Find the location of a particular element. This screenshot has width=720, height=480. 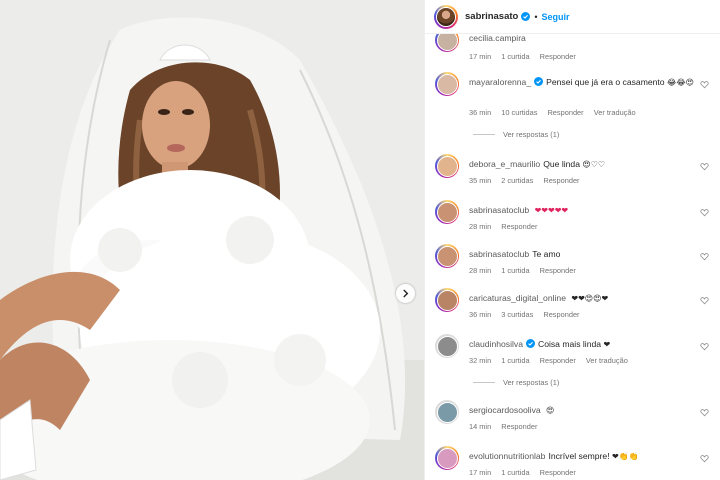

comment-meta: 28 min 1 curtida Responder is located at coordinates (526, 270).